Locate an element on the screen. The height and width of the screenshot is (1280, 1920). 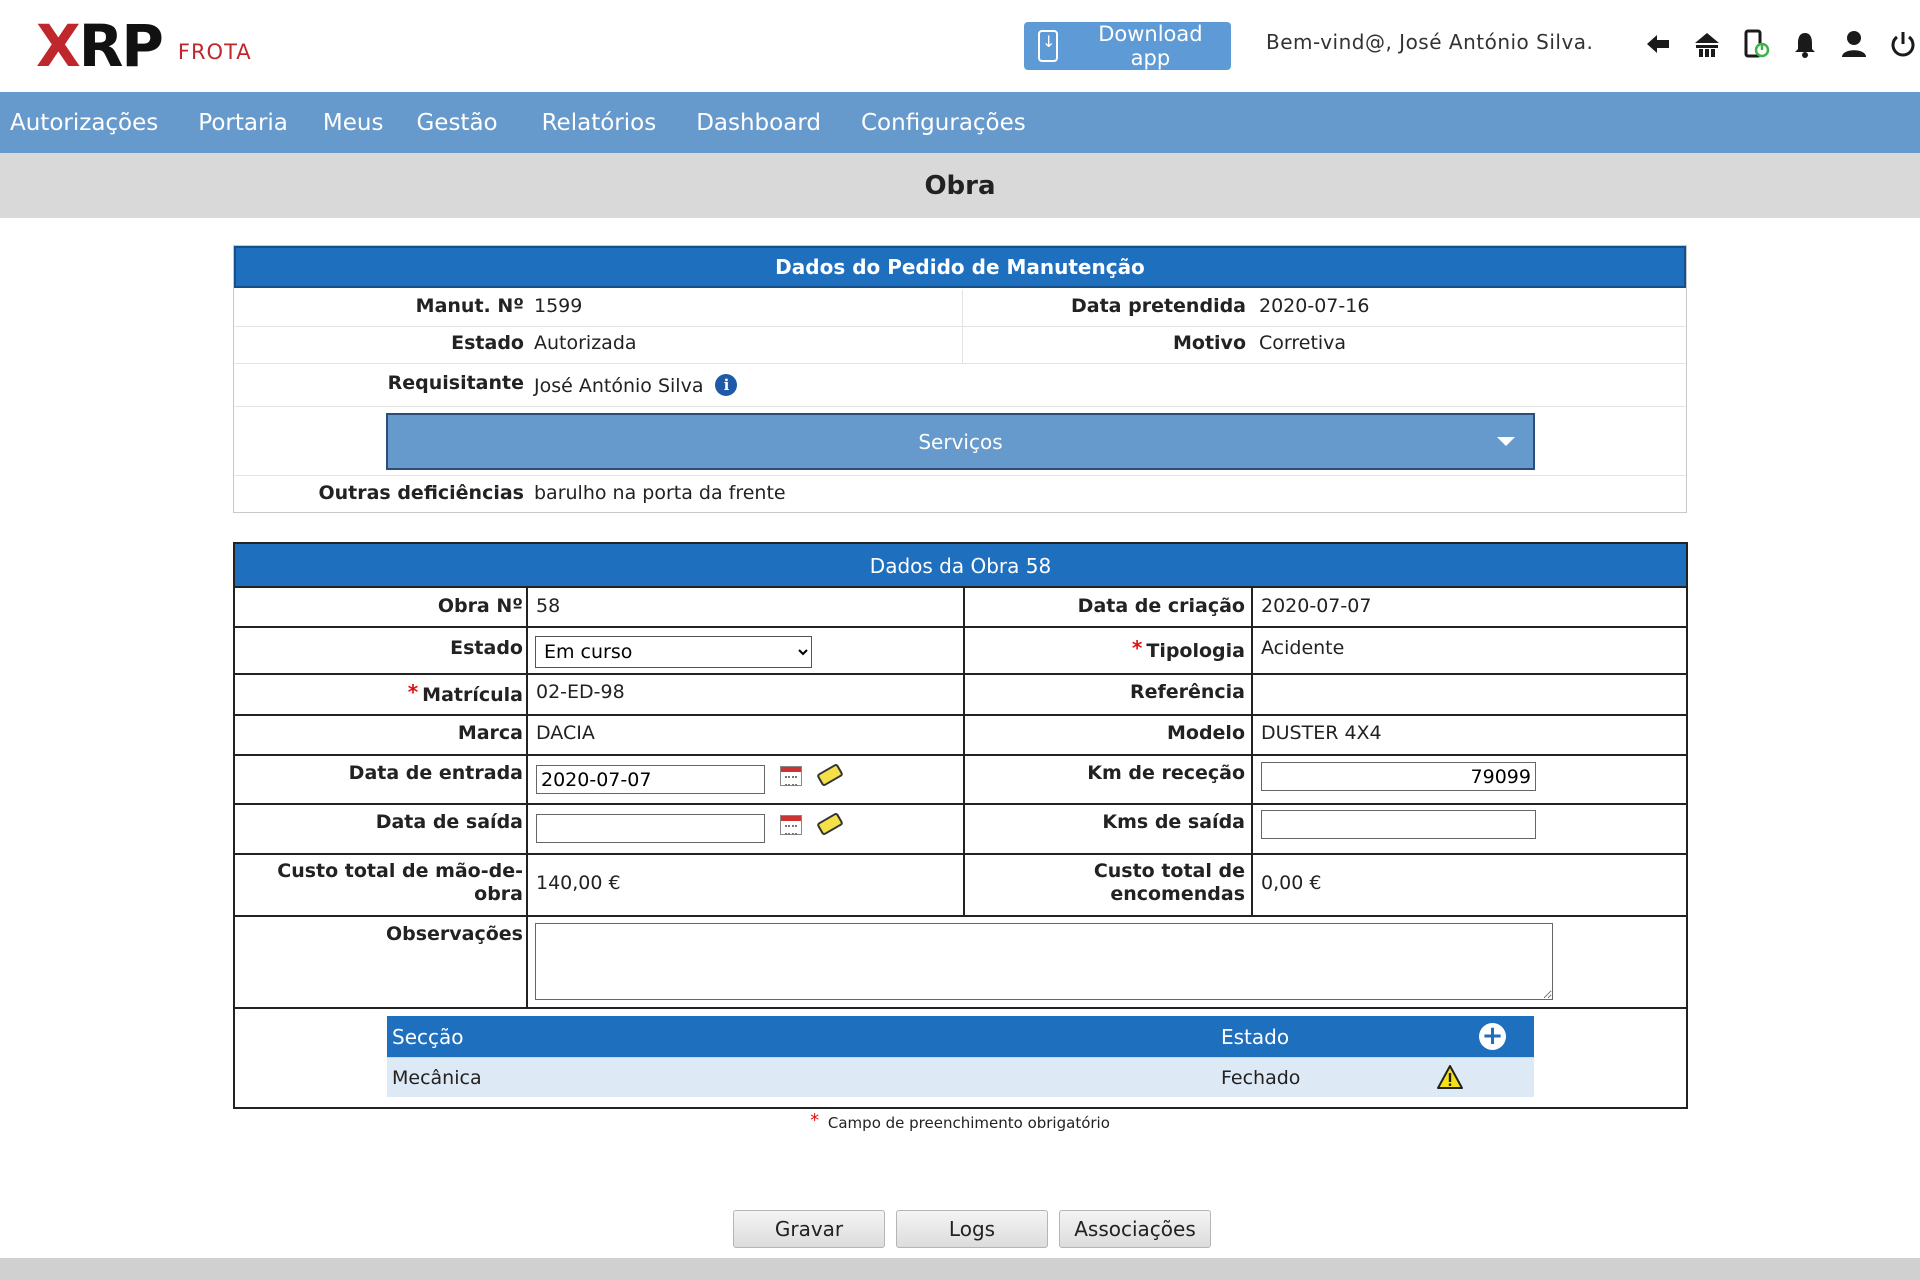
modelo-label: Modelo is located at coordinates (1205, 733).